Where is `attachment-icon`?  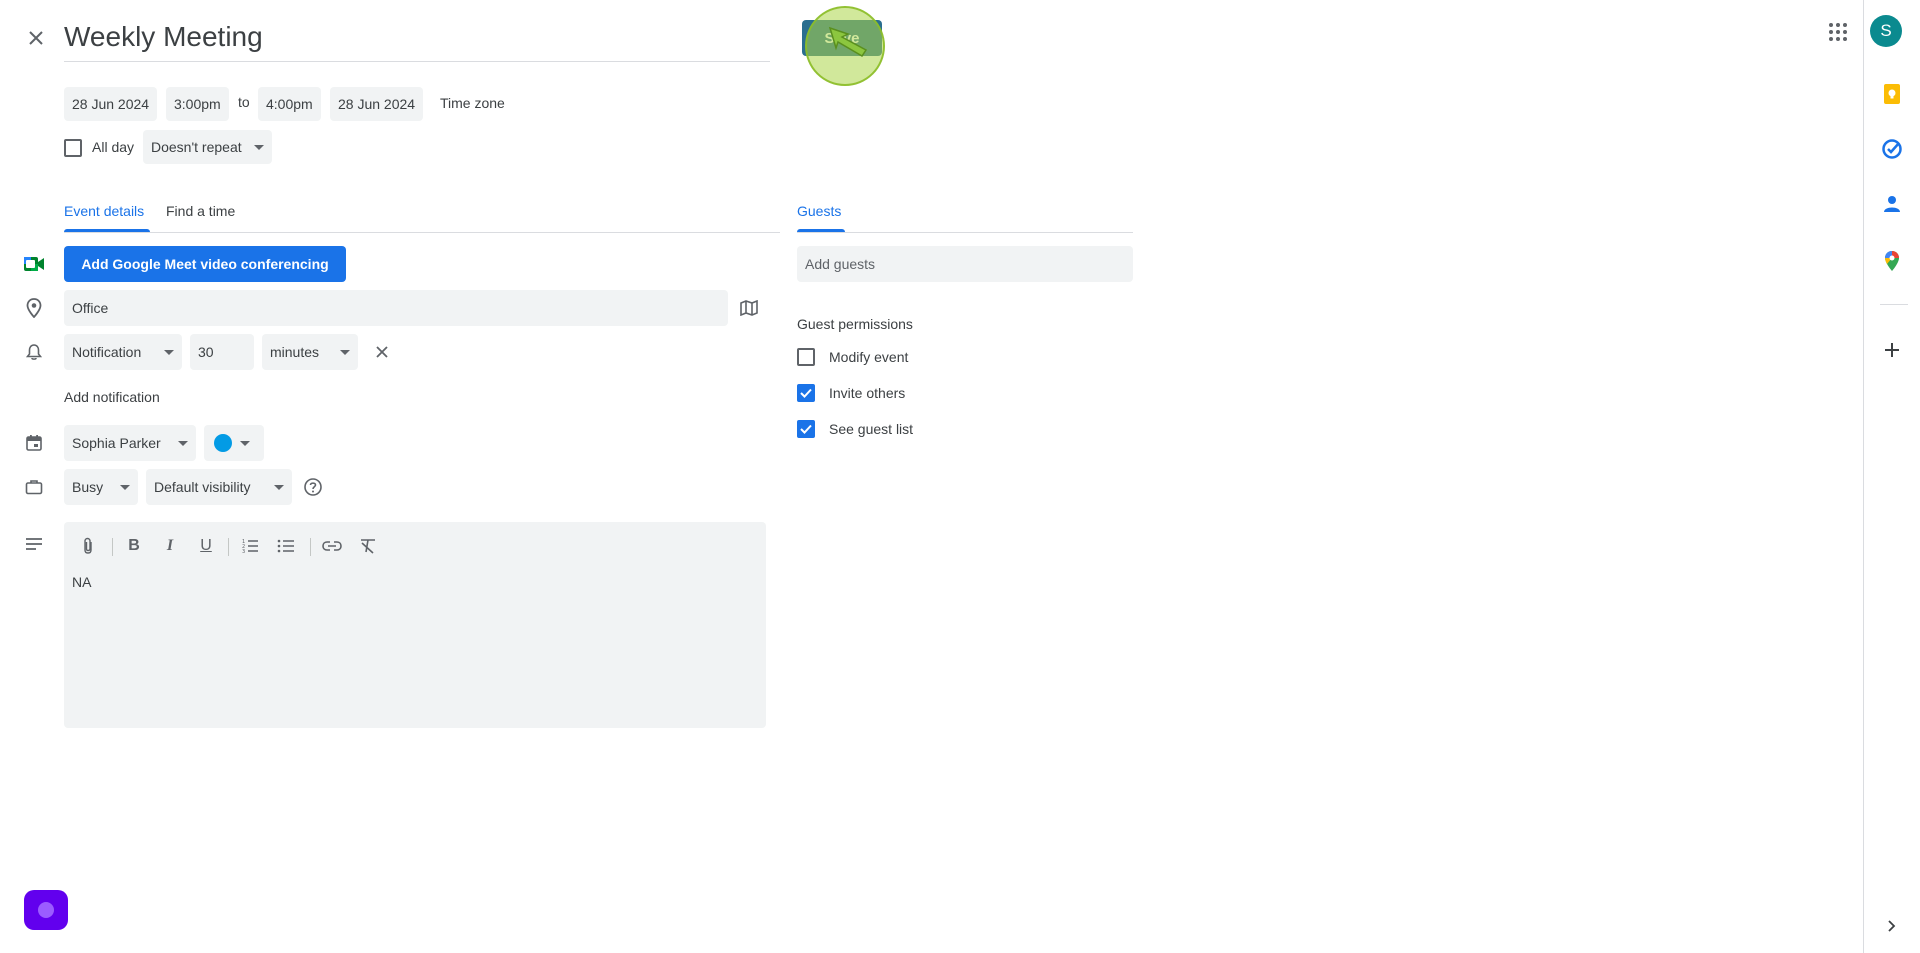
attachment-icon is located at coordinates (88, 546).